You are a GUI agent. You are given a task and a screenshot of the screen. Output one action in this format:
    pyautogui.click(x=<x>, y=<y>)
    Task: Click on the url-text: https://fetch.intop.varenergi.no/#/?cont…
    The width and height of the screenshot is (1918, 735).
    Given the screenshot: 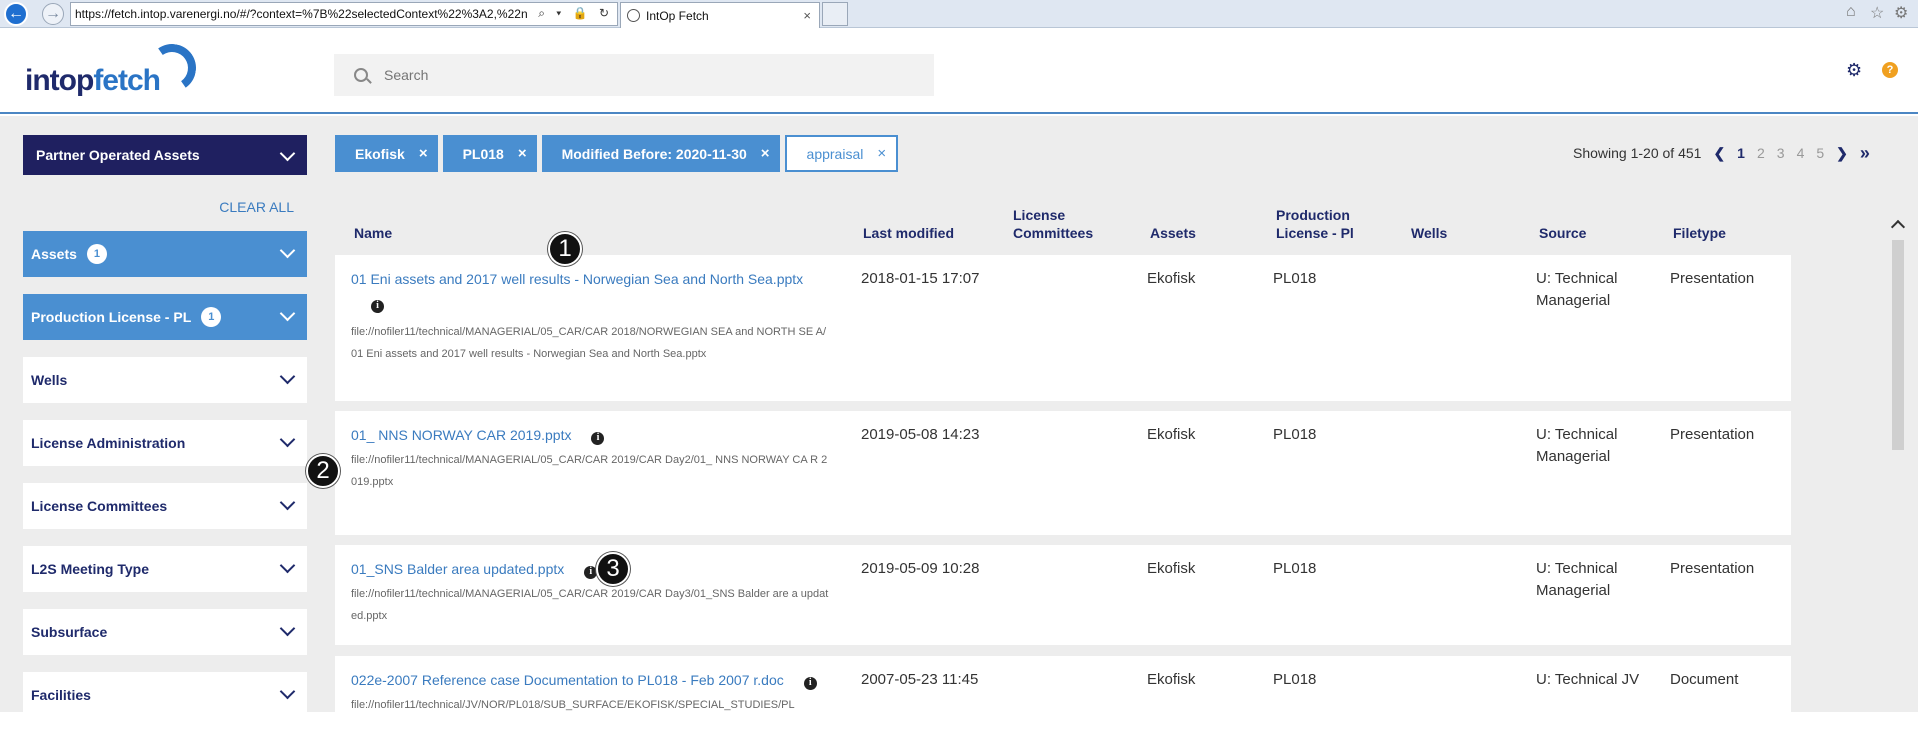 What is the action you would take?
    pyautogui.click(x=301, y=14)
    